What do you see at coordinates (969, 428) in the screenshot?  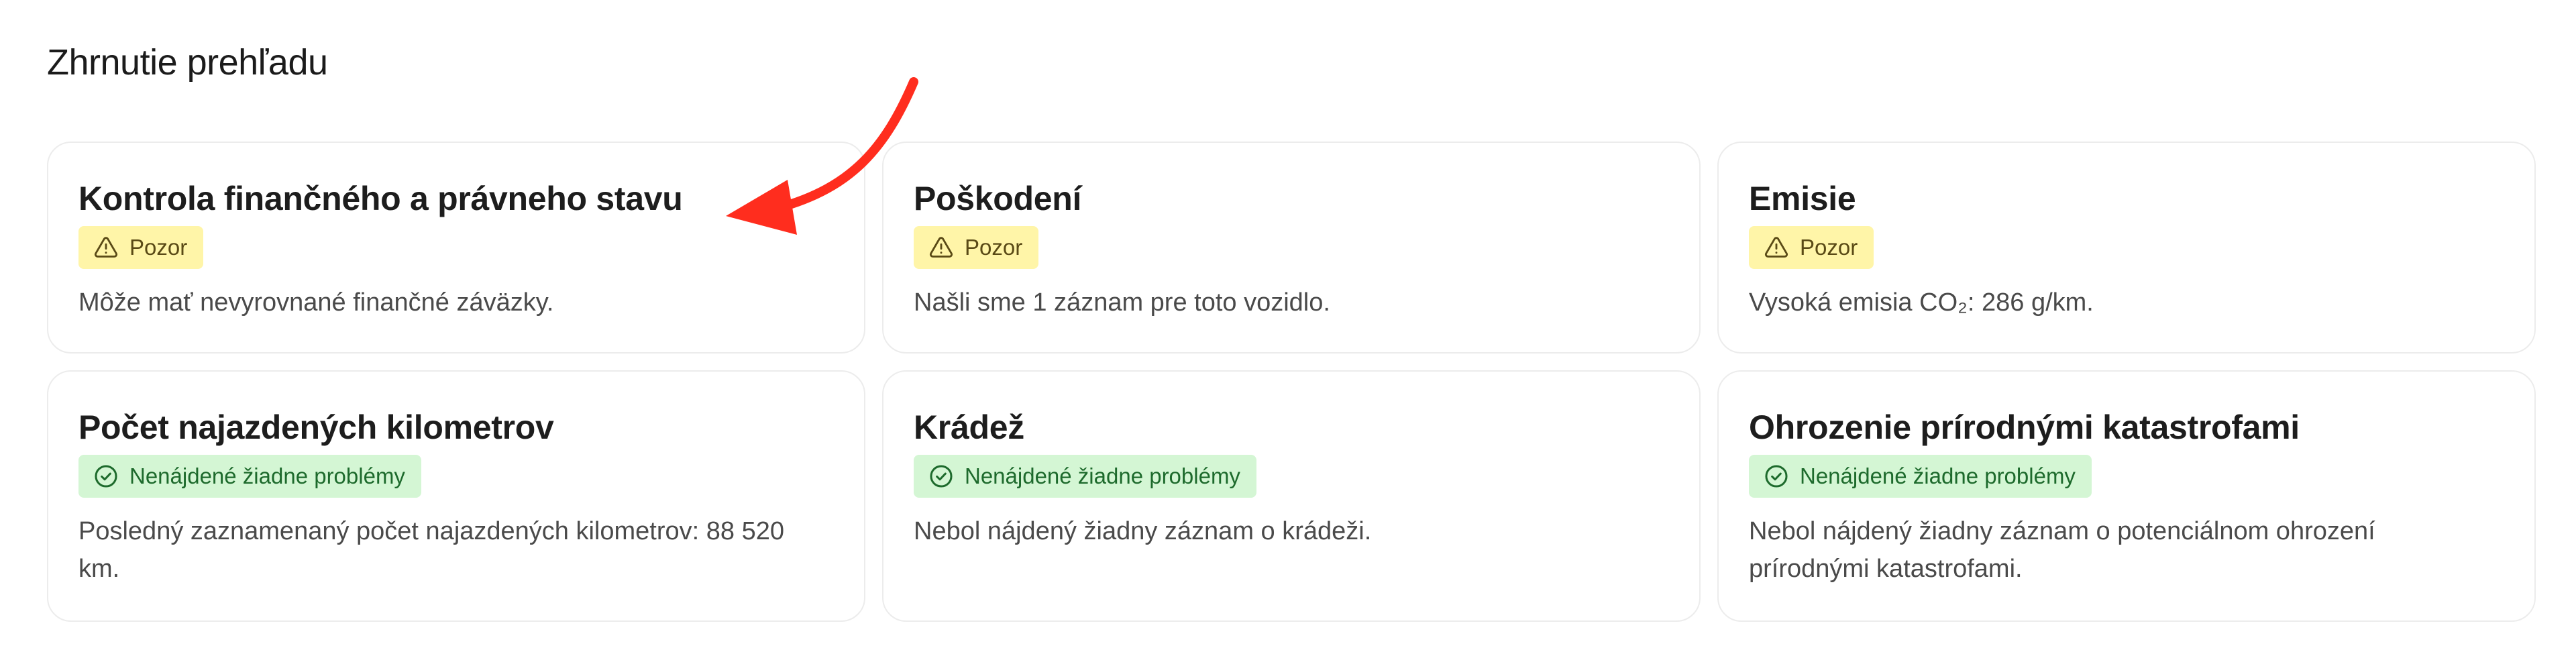 I see `card-title: Krádež` at bounding box center [969, 428].